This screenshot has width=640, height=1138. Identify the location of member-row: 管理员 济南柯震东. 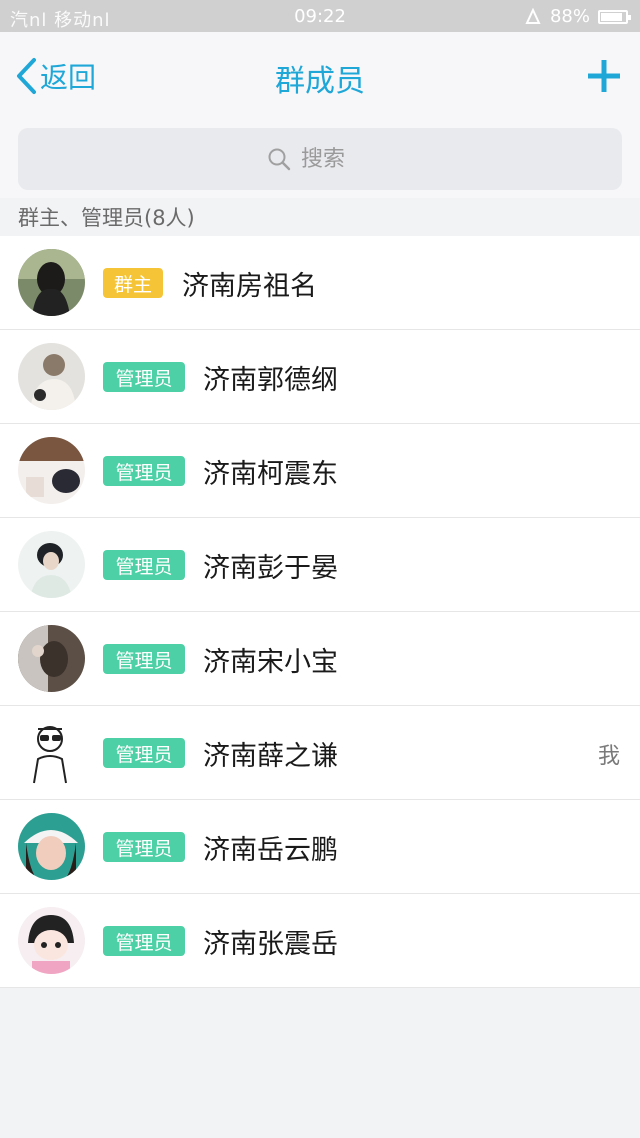
(320, 471).